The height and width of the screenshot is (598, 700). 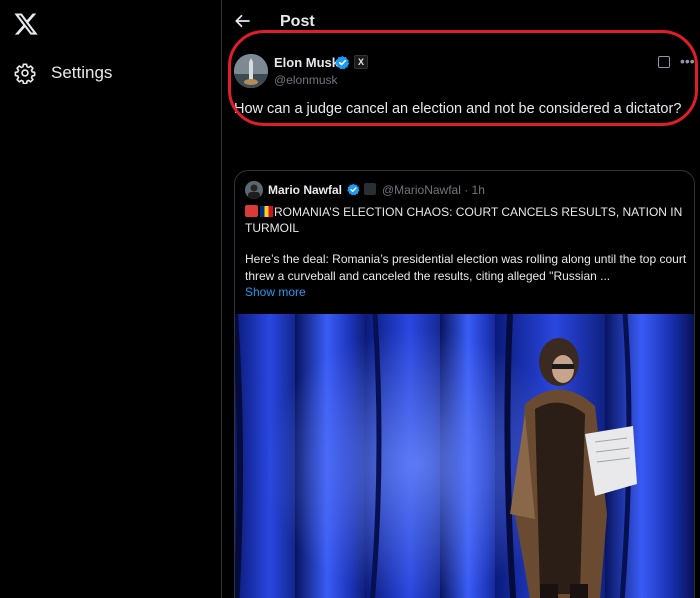 What do you see at coordinates (461, 20) in the screenshot?
I see `post-header: Post` at bounding box center [461, 20].